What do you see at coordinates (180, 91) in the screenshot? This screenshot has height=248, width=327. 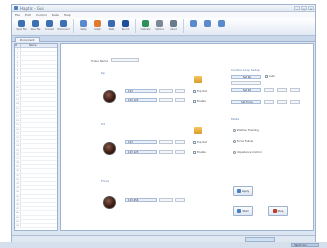 I see `kp-extra-field` at bounding box center [180, 91].